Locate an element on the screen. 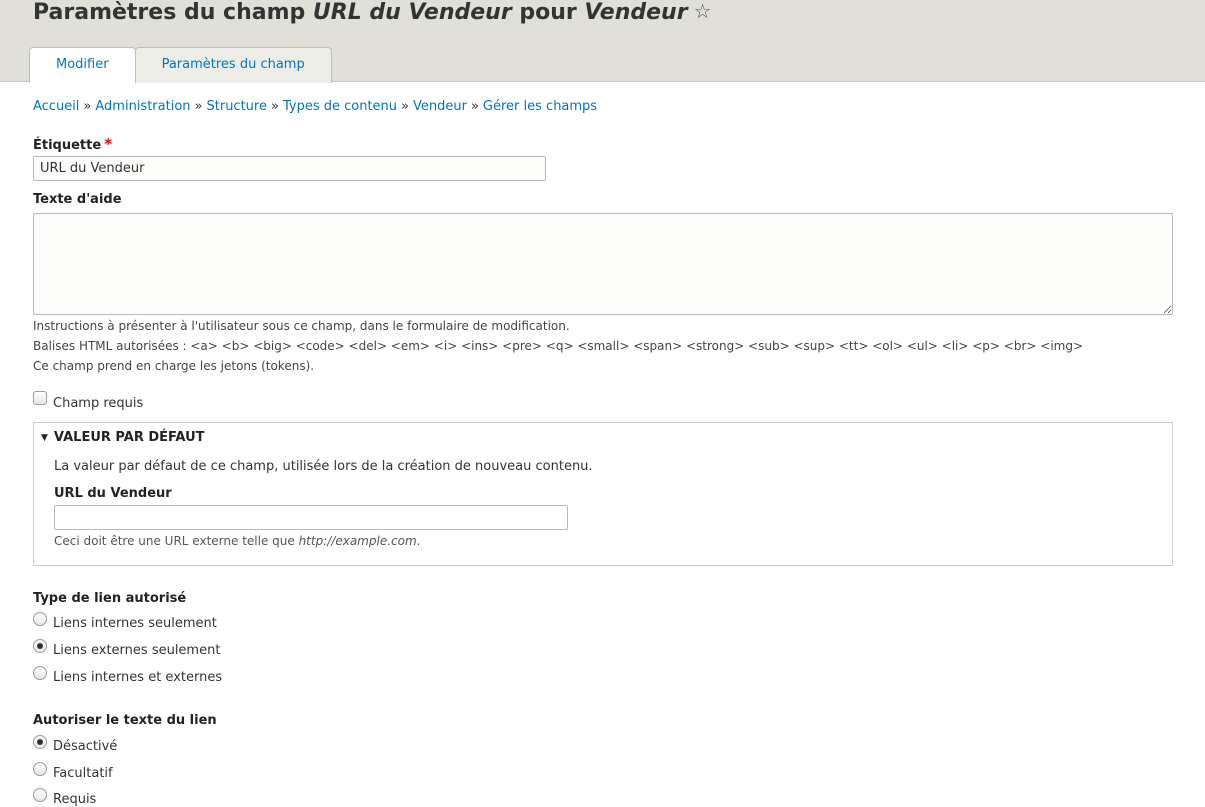  primary-tabs: Modifier Paramètres du champ is located at coordinates (180, 65).